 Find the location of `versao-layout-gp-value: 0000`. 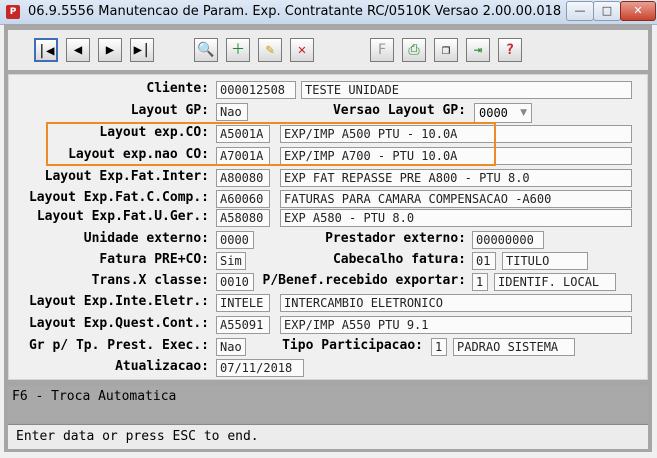

versao-layout-gp-value: 0000 is located at coordinates (493, 113).